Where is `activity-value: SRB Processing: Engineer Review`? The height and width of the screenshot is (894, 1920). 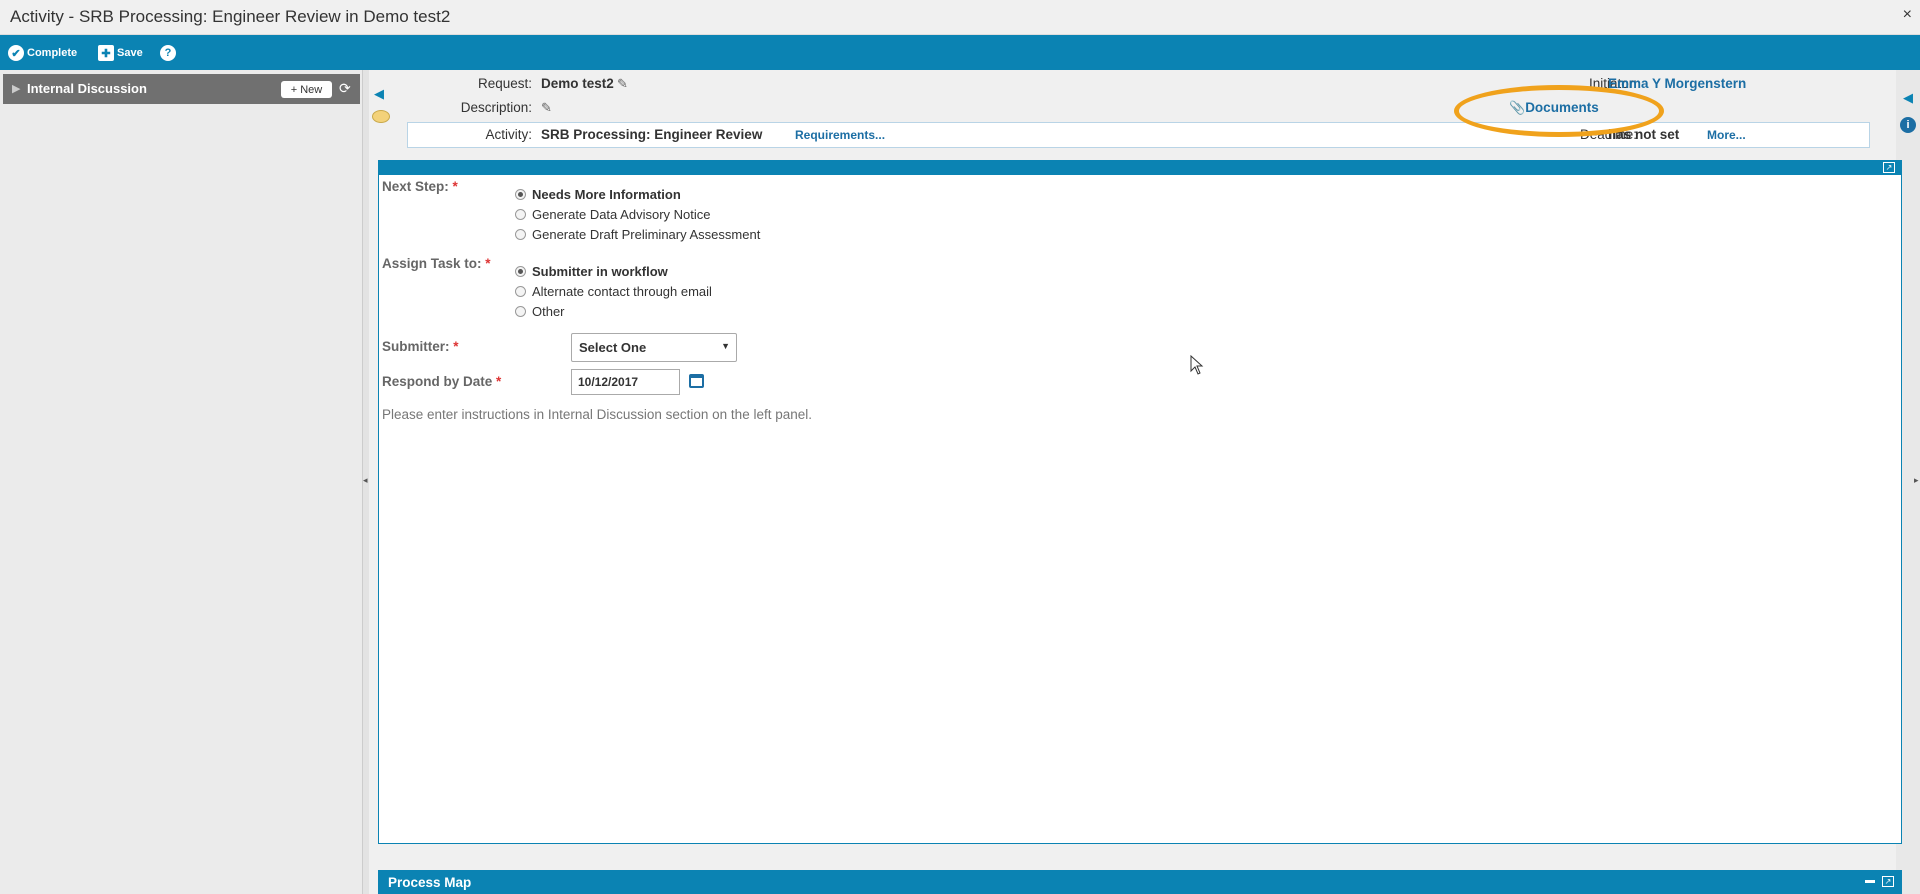
activity-value: SRB Processing: Engineer Review is located at coordinates (652, 134).